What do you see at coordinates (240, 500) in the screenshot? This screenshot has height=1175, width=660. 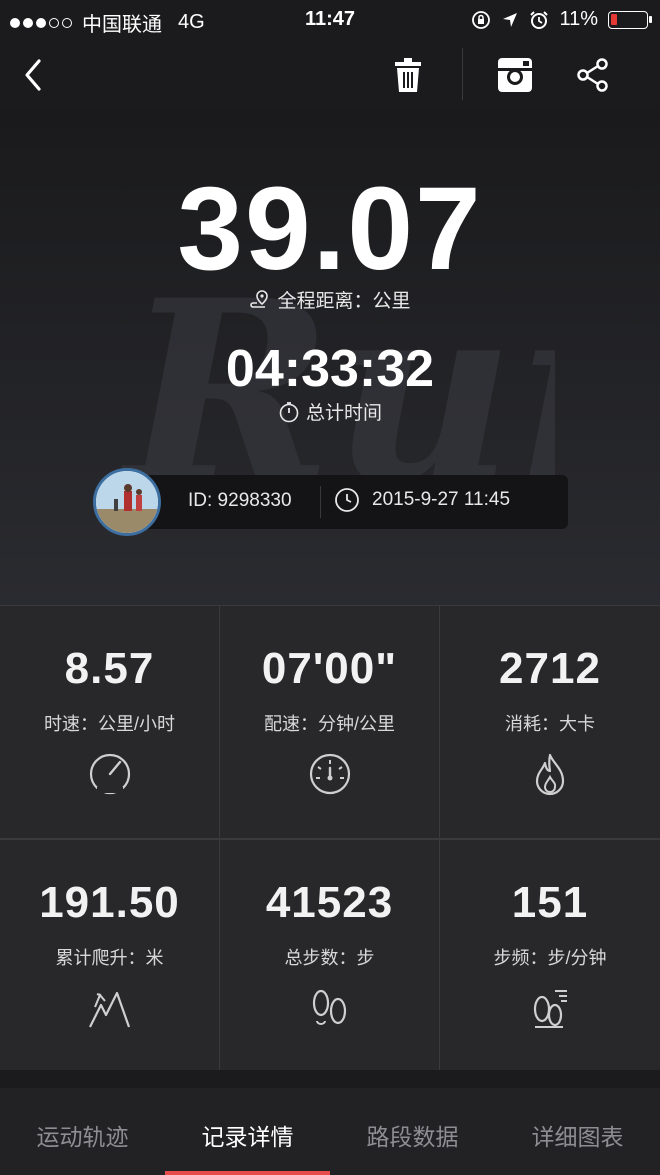 I see `record-id: ID: 9298330` at bounding box center [240, 500].